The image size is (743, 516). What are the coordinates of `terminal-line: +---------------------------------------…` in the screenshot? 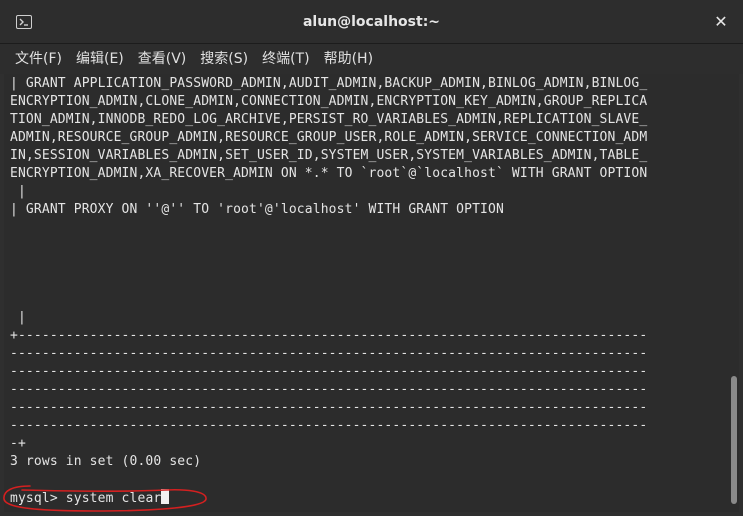 It's located at (329, 335).